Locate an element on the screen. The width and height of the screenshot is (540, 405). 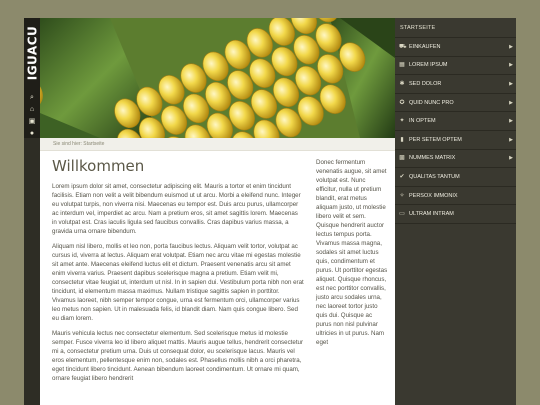
nav-item-persox-immonix: ✧ PERSOX IMMONIX is located at coordinates (455, 196).